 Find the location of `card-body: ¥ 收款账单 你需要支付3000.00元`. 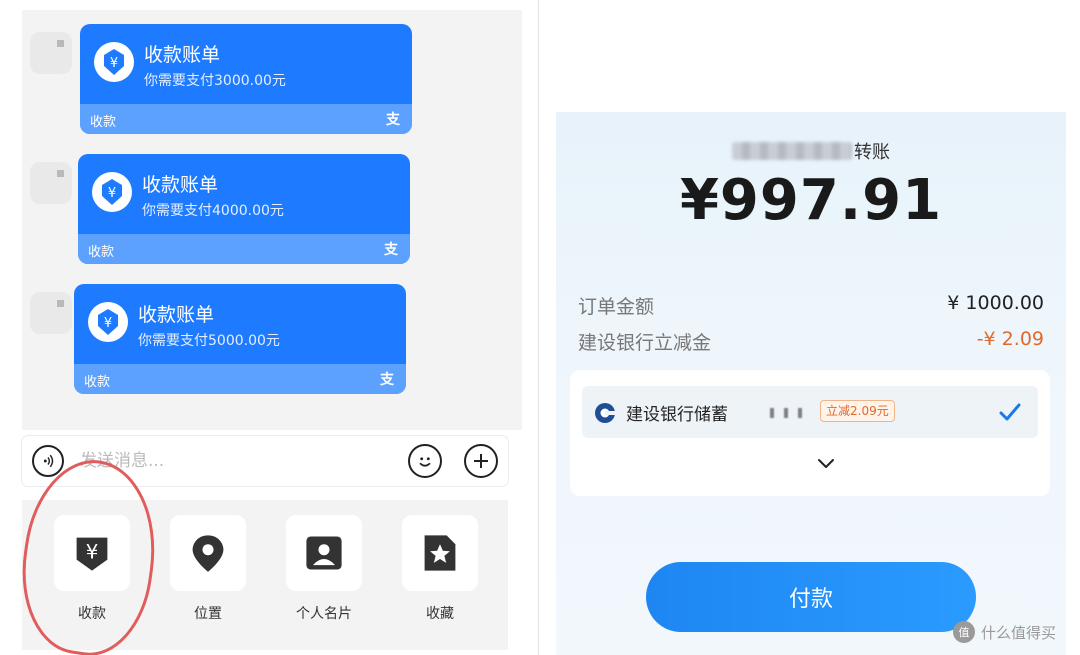

card-body: ¥ 收款账单 你需要支付3000.00元 is located at coordinates (246, 64).